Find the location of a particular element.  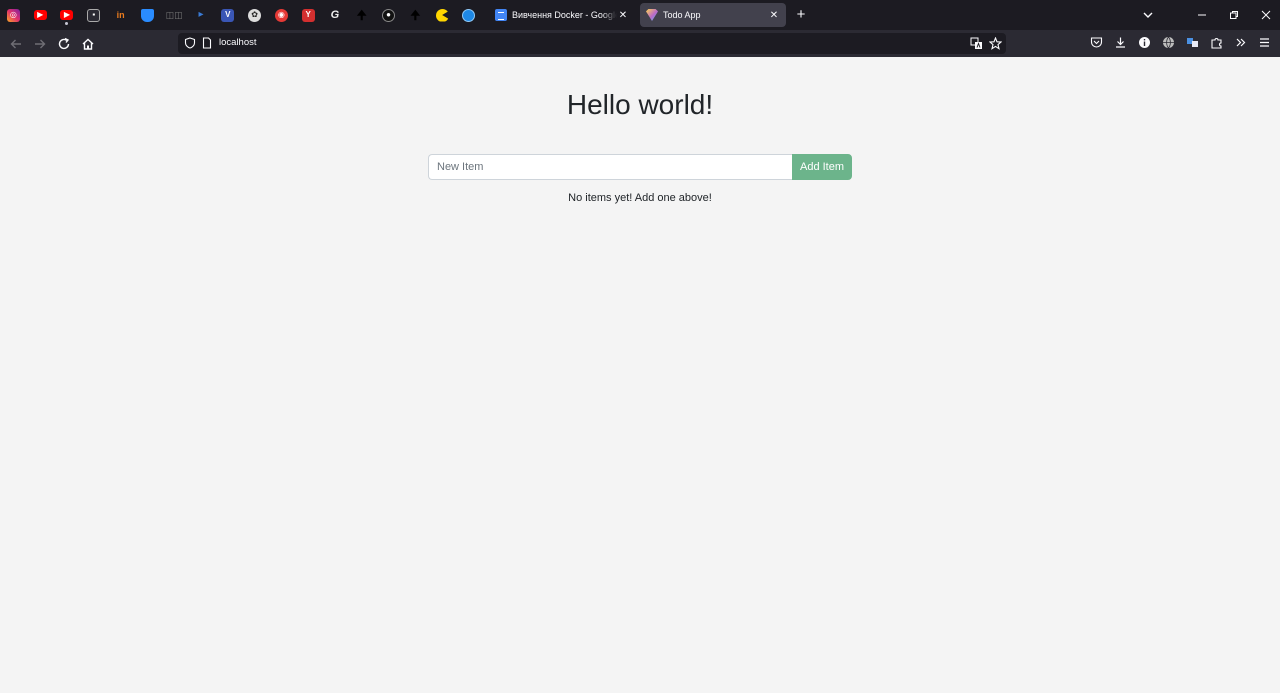

pinned-tab-v: V is located at coordinates (227, 15).